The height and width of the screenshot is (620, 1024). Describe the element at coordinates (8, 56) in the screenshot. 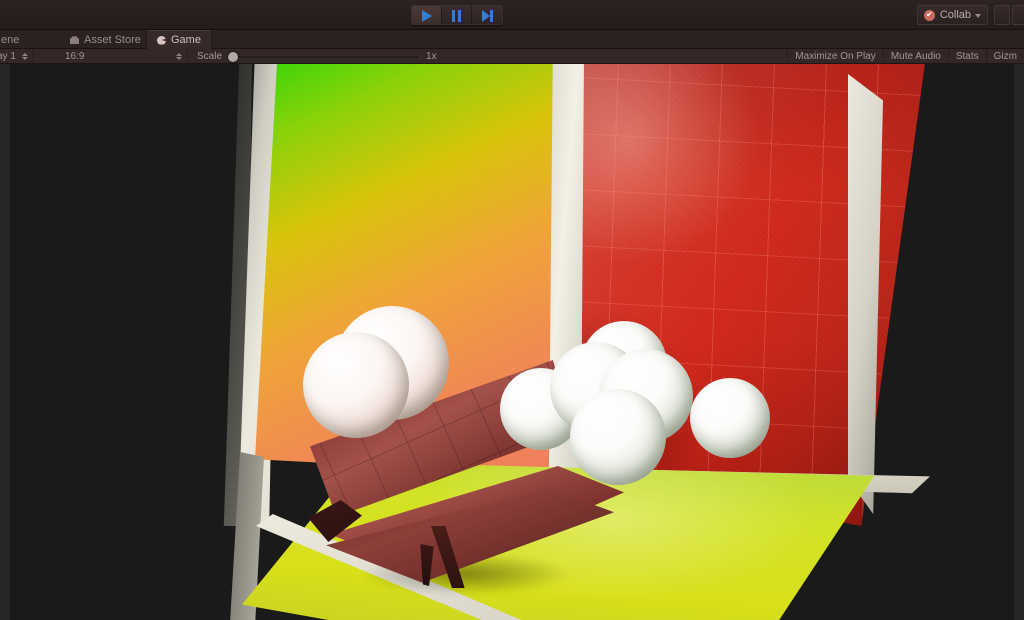

I see `display-dropdown-label: ay 1` at that location.